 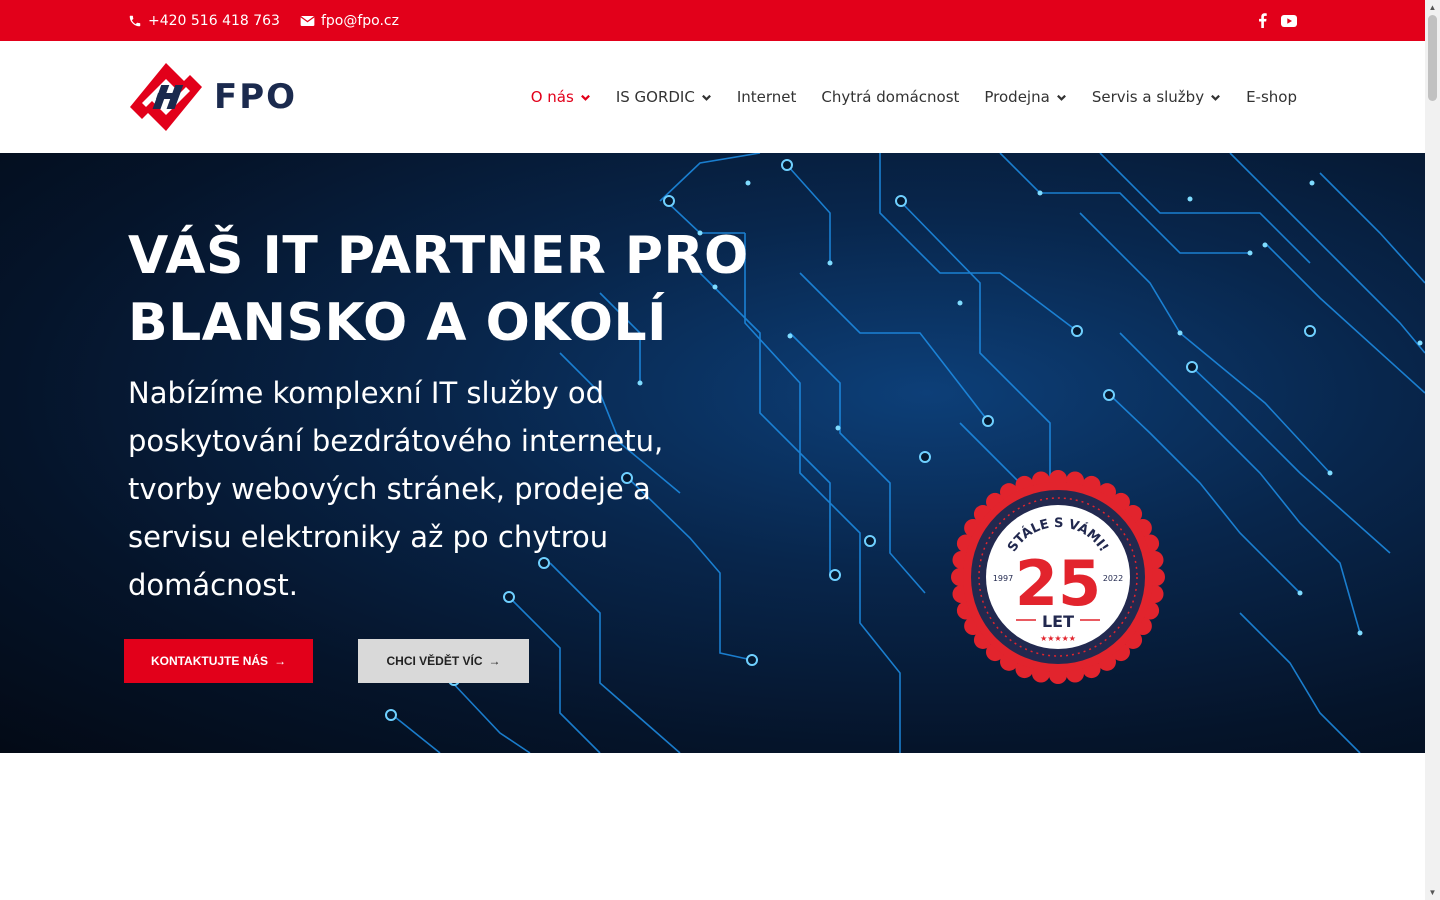 I want to click on logo-mark-icon, so click(x=166, y=97).